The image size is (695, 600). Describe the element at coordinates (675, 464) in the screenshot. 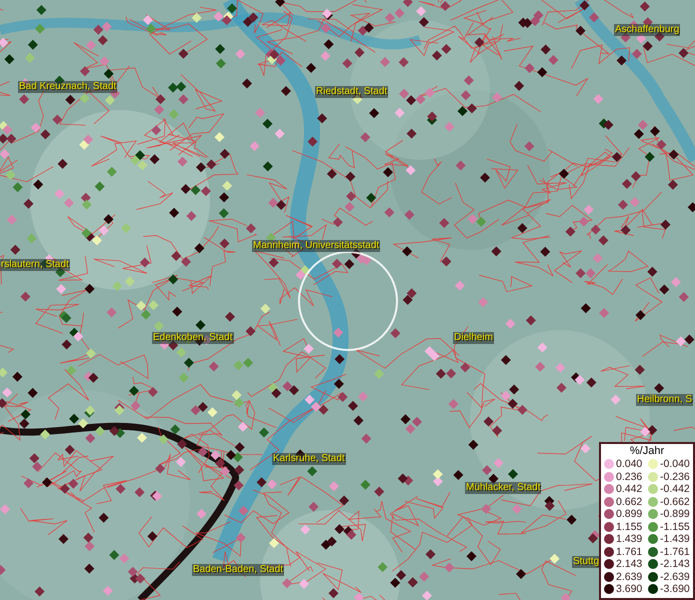

I see `legend-value: -0.040` at that location.